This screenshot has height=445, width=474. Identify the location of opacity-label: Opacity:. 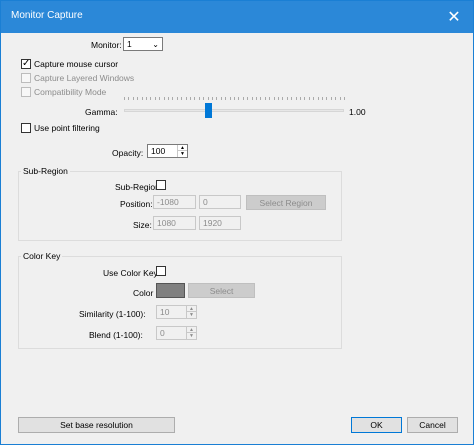
(128, 153).